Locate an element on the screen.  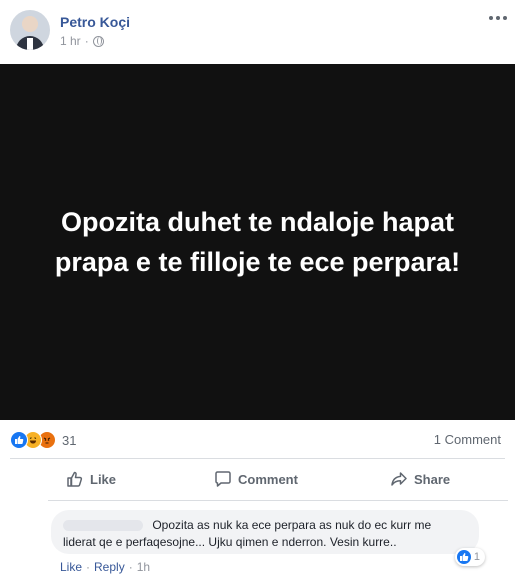
reactions-summary: 31 is located at coordinates (43, 440).